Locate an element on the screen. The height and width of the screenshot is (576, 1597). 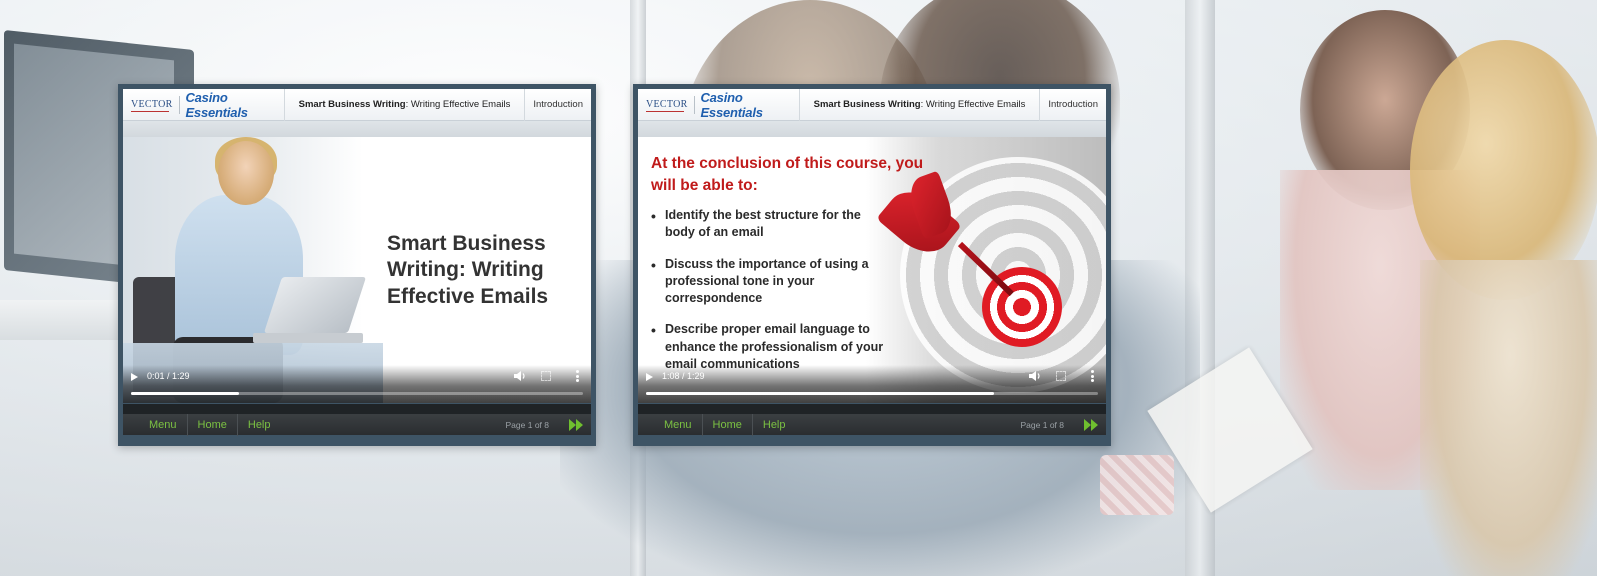
woman-head-shape is located at coordinates (246, 173).